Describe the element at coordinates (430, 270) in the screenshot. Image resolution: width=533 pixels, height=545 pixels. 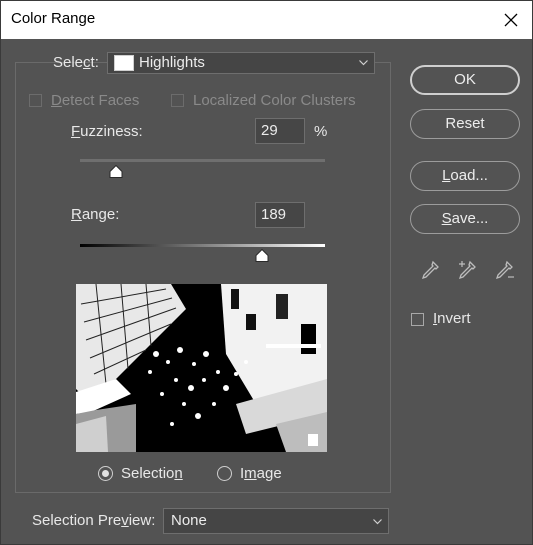
I see `eyedropper-icon` at that location.